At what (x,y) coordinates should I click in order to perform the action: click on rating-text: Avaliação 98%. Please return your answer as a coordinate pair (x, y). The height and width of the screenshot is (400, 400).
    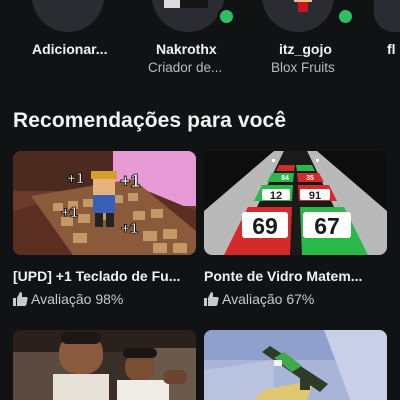
    Looking at the image, I should click on (77, 299).